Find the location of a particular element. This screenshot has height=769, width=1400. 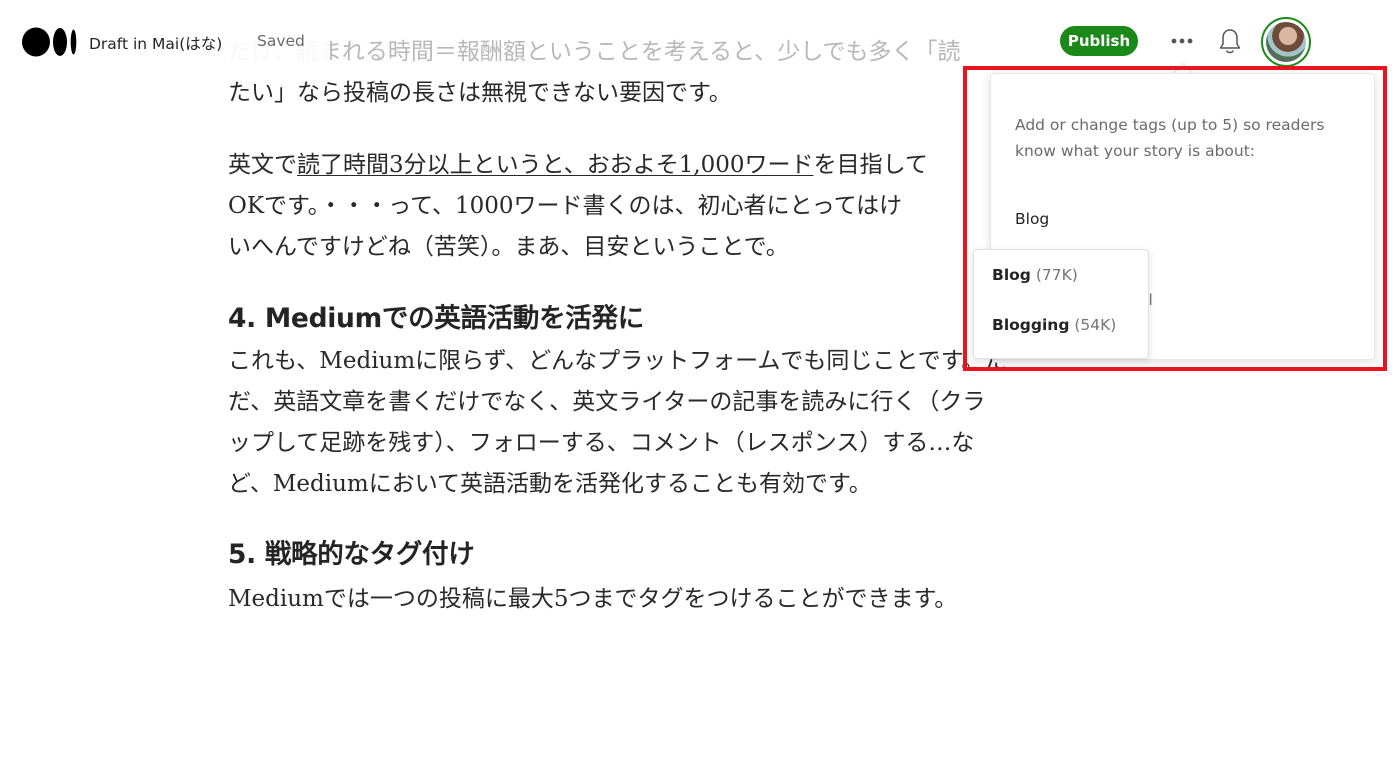

publish-button: Publish is located at coordinates (1099, 41).